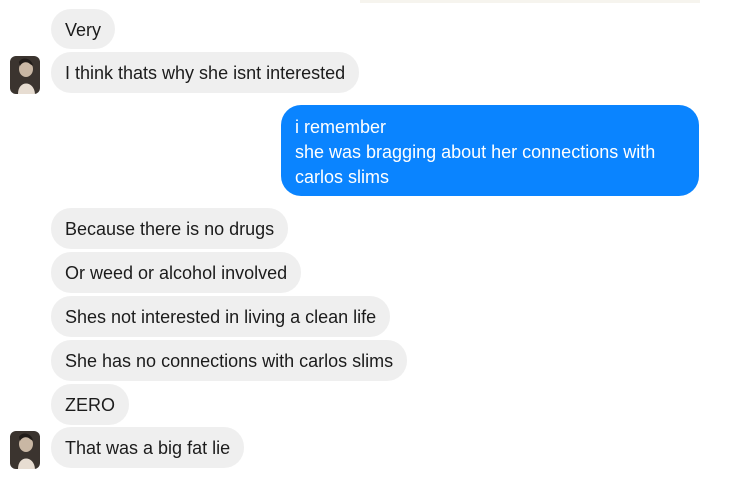 The height and width of the screenshot is (478, 740). Describe the element at coordinates (229, 360) in the screenshot. I see `incoming-message: She has no connections with carlos slims` at that location.